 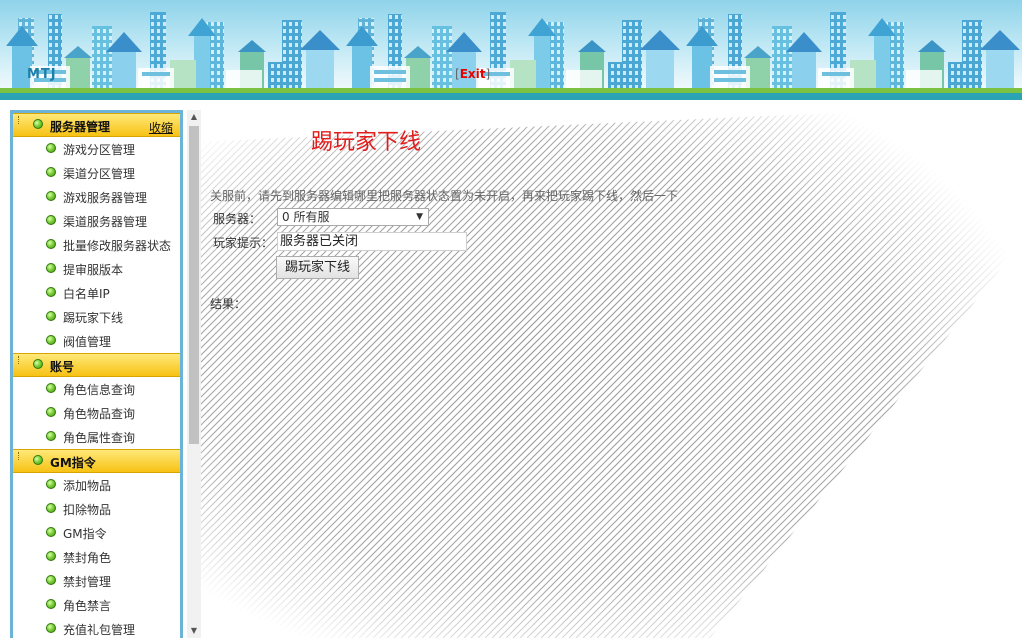 I want to click on sidebar-item: 禁封管理, so click(x=96, y=581).